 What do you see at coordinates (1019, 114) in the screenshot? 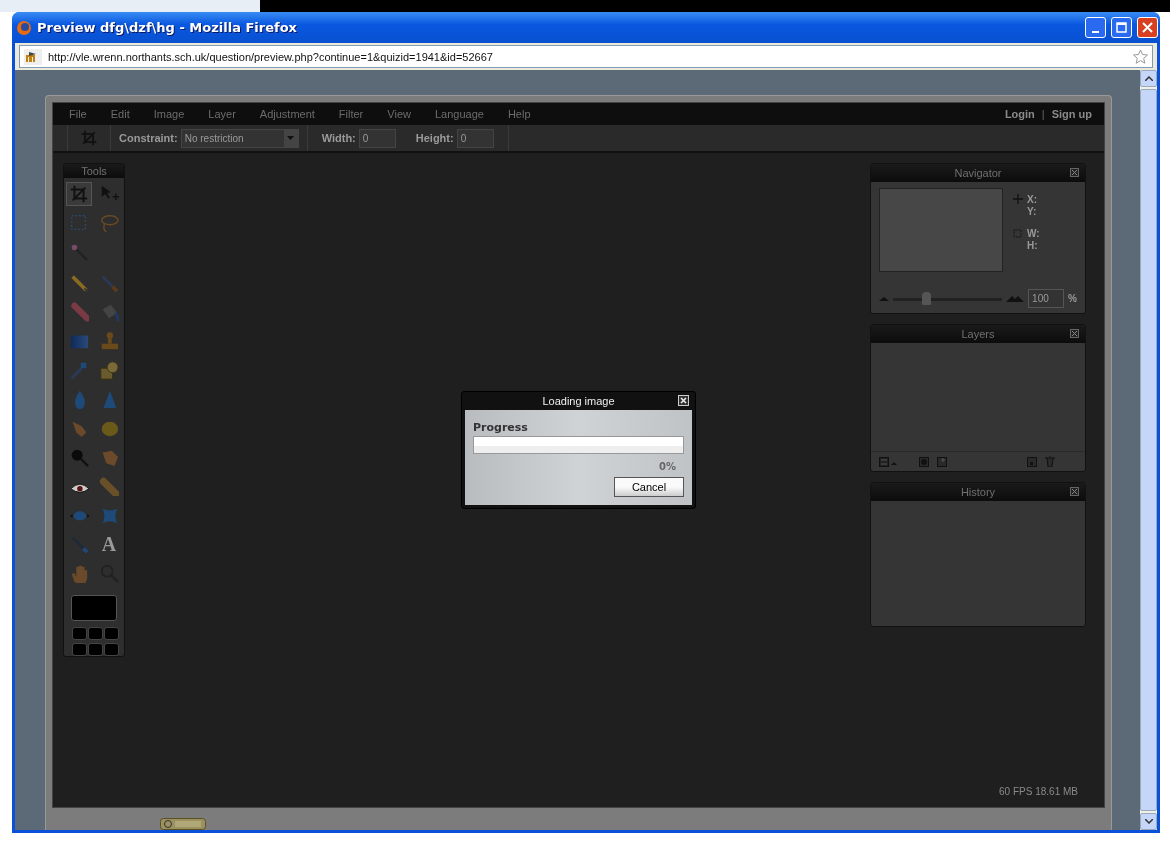
I see `login-link: Login` at bounding box center [1019, 114].